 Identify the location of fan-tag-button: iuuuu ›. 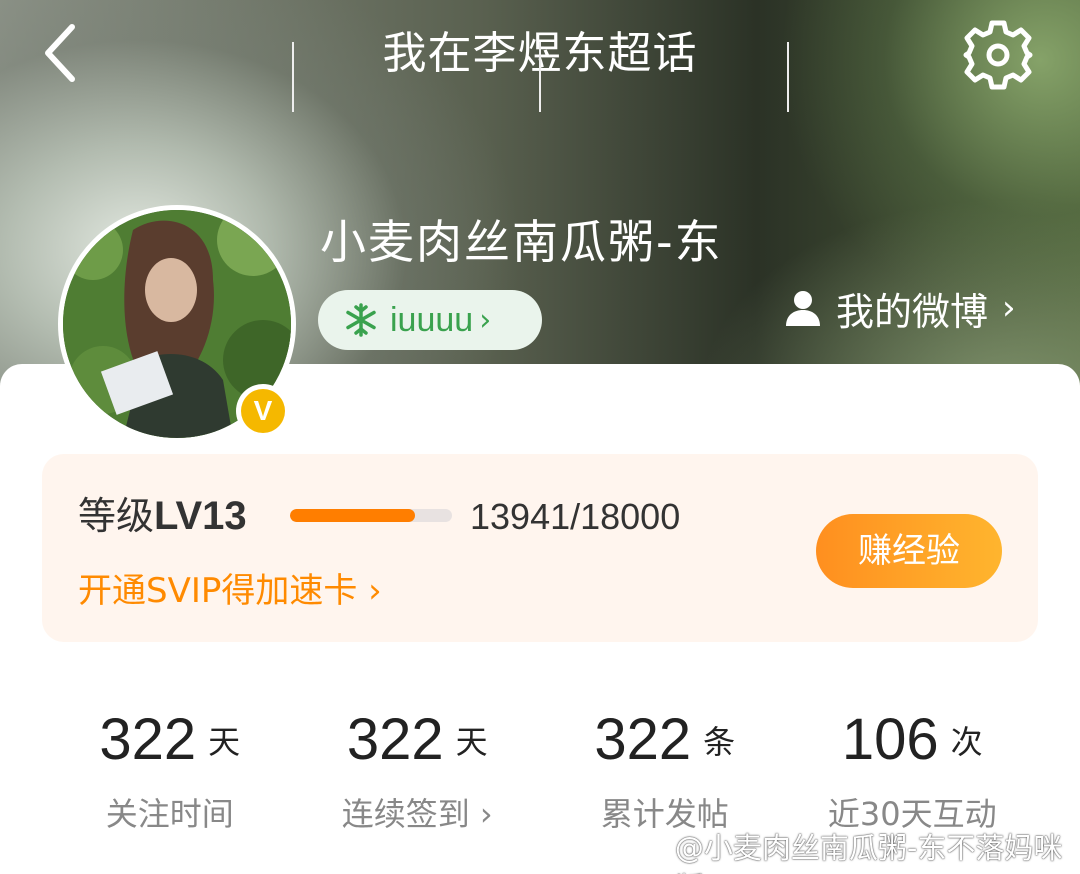
(430, 320).